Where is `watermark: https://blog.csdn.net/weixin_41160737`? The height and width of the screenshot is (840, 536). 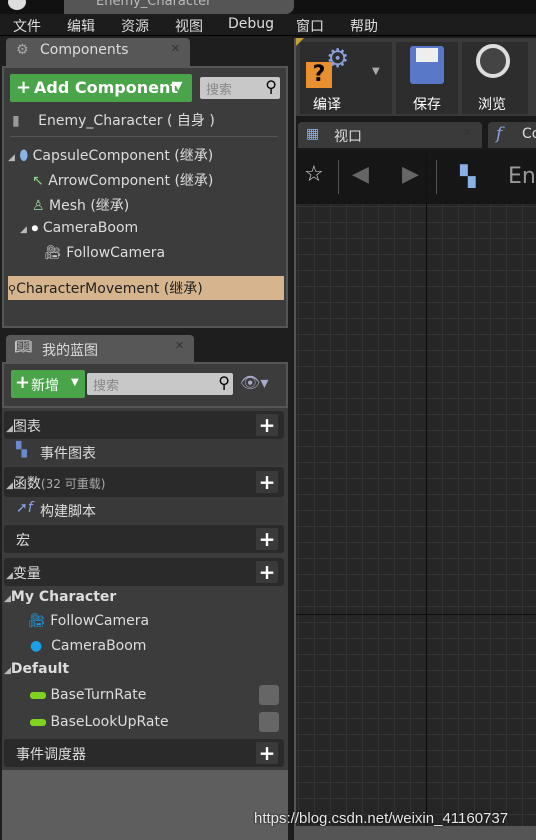
watermark: https://blog.csdn.net/weixin_41160737 is located at coordinates (381, 818).